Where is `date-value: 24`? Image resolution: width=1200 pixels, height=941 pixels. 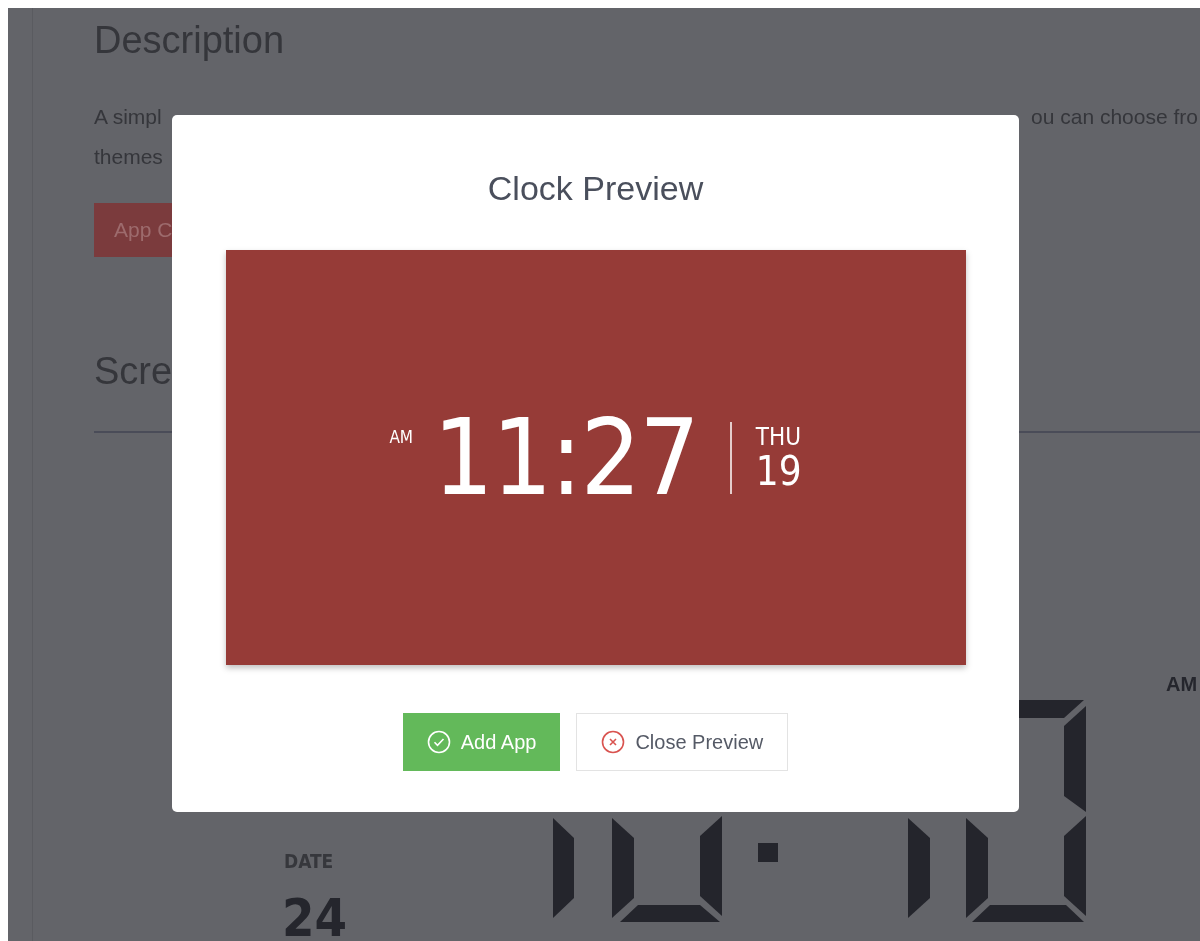
date-value: 24 is located at coordinates (315, 914).